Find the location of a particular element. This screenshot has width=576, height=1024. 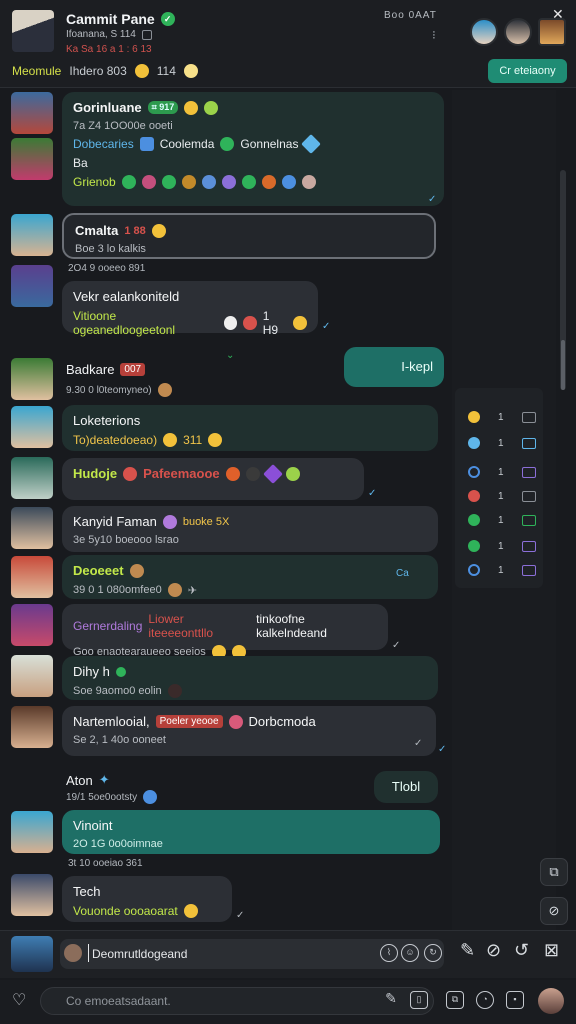

gear-icon is located at coordinates (208, 182).